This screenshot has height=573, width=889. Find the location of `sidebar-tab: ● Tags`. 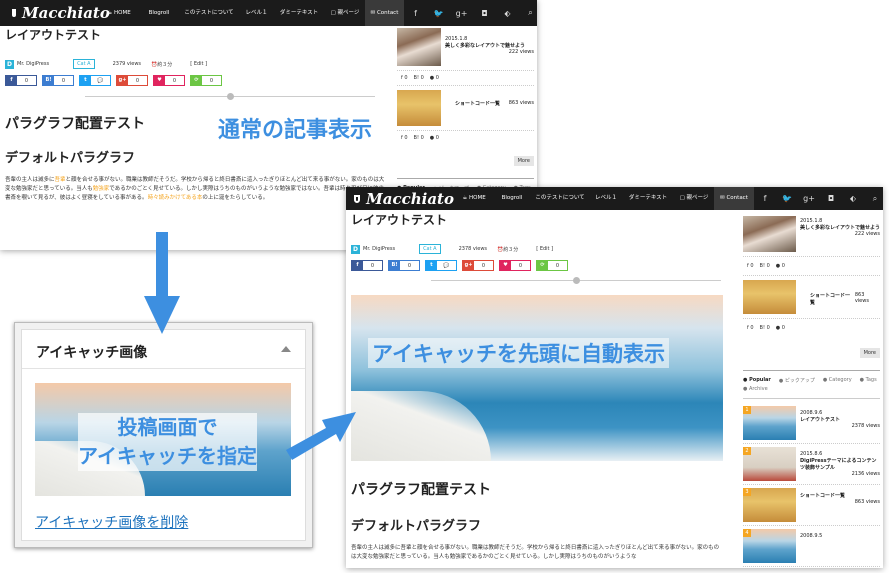

sidebar-tab: ● Tags is located at coordinates (868, 380).